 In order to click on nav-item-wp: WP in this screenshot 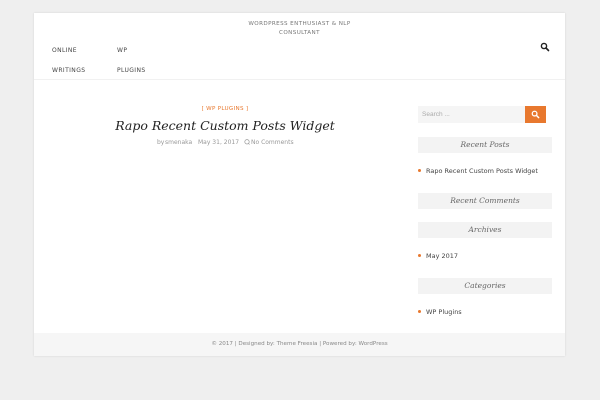, I will do `click(122, 50)`.